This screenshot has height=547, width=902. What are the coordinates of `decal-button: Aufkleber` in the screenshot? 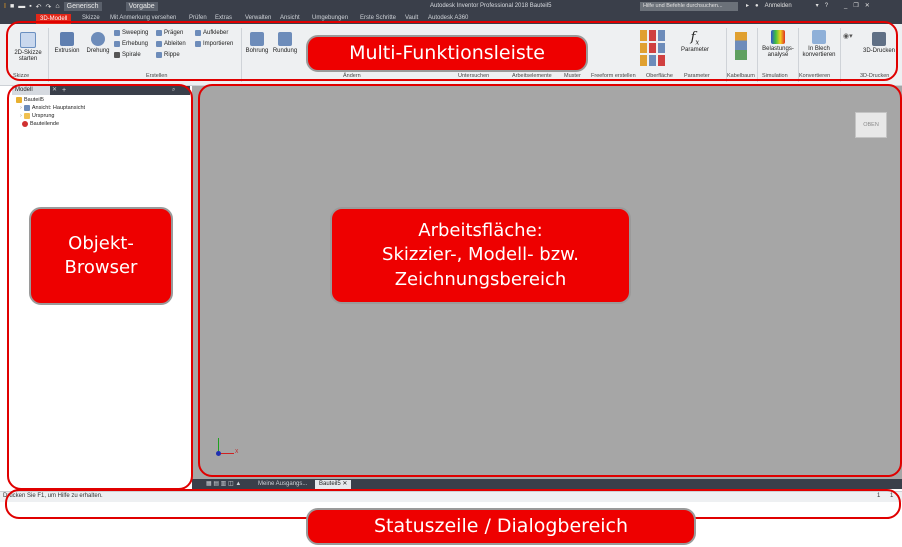 It's located at (211, 33).